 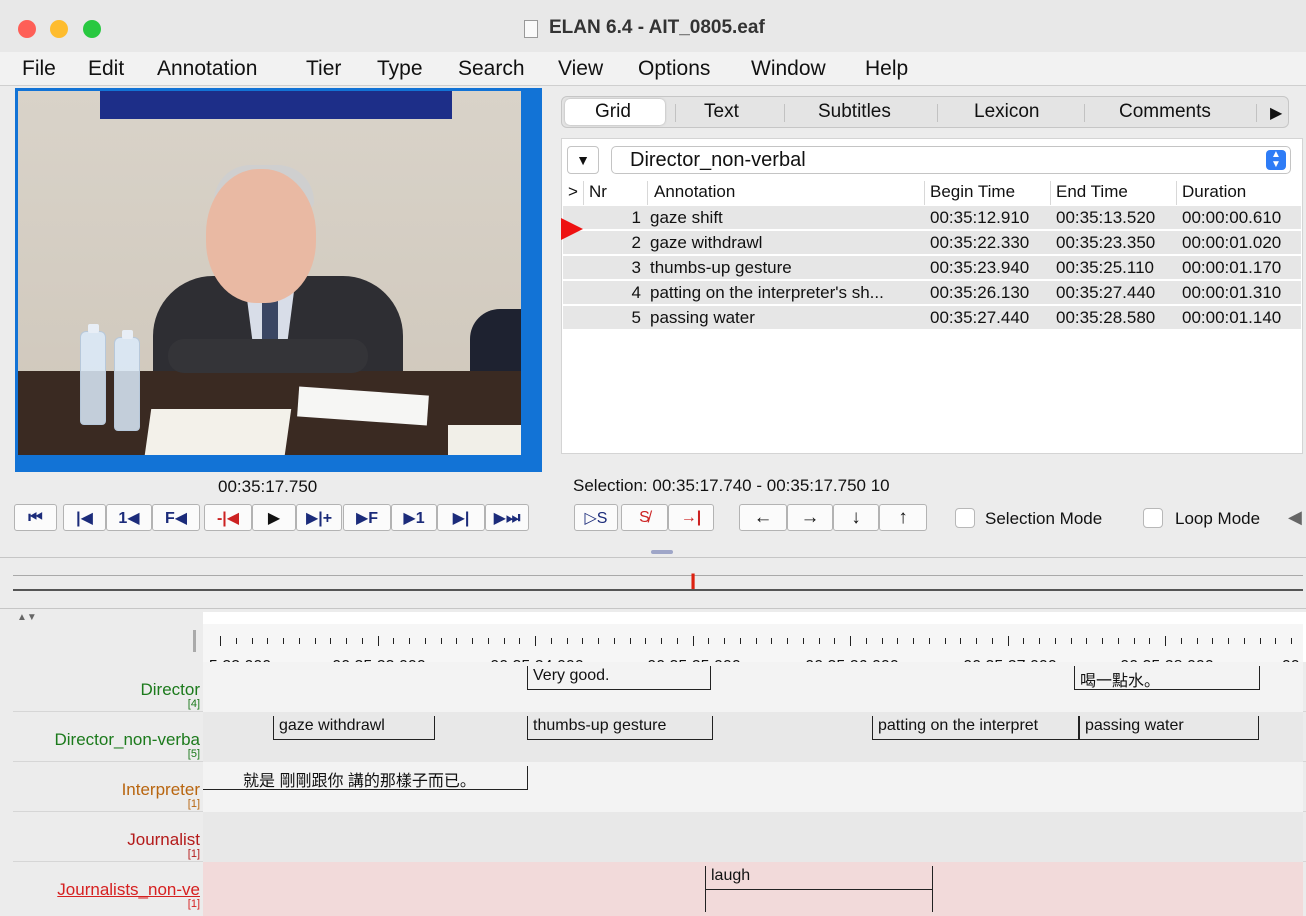 What do you see at coordinates (161, 790) in the screenshot?
I see `tier-name: Interpreter` at bounding box center [161, 790].